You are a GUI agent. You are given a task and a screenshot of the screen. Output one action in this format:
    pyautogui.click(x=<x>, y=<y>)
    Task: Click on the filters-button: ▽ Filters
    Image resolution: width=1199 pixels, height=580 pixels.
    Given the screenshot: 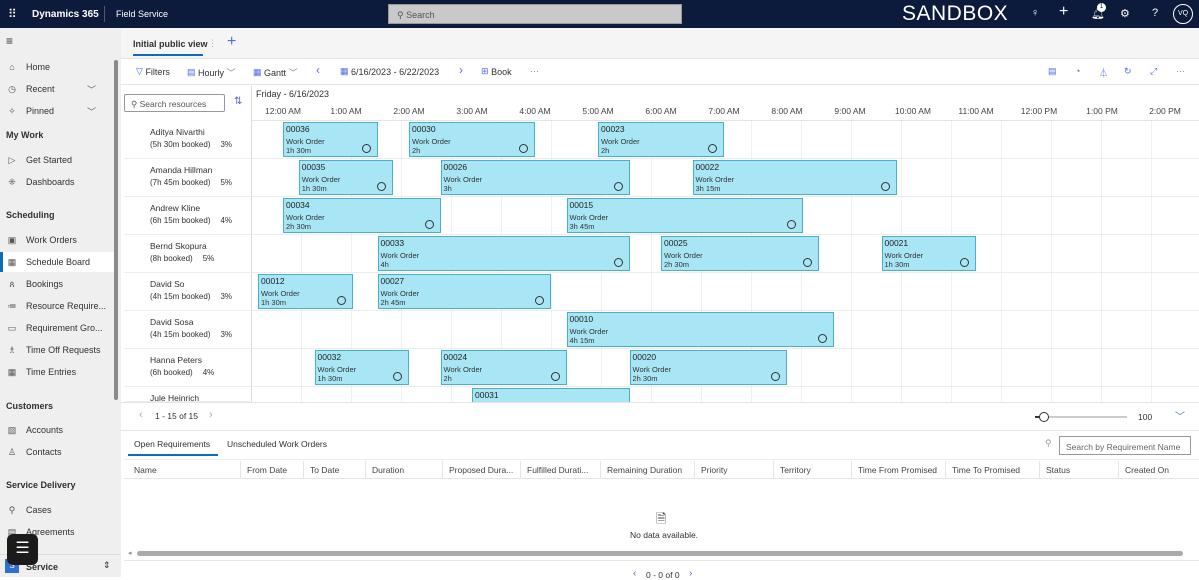 What is the action you would take?
    pyautogui.click(x=153, y=71)
    